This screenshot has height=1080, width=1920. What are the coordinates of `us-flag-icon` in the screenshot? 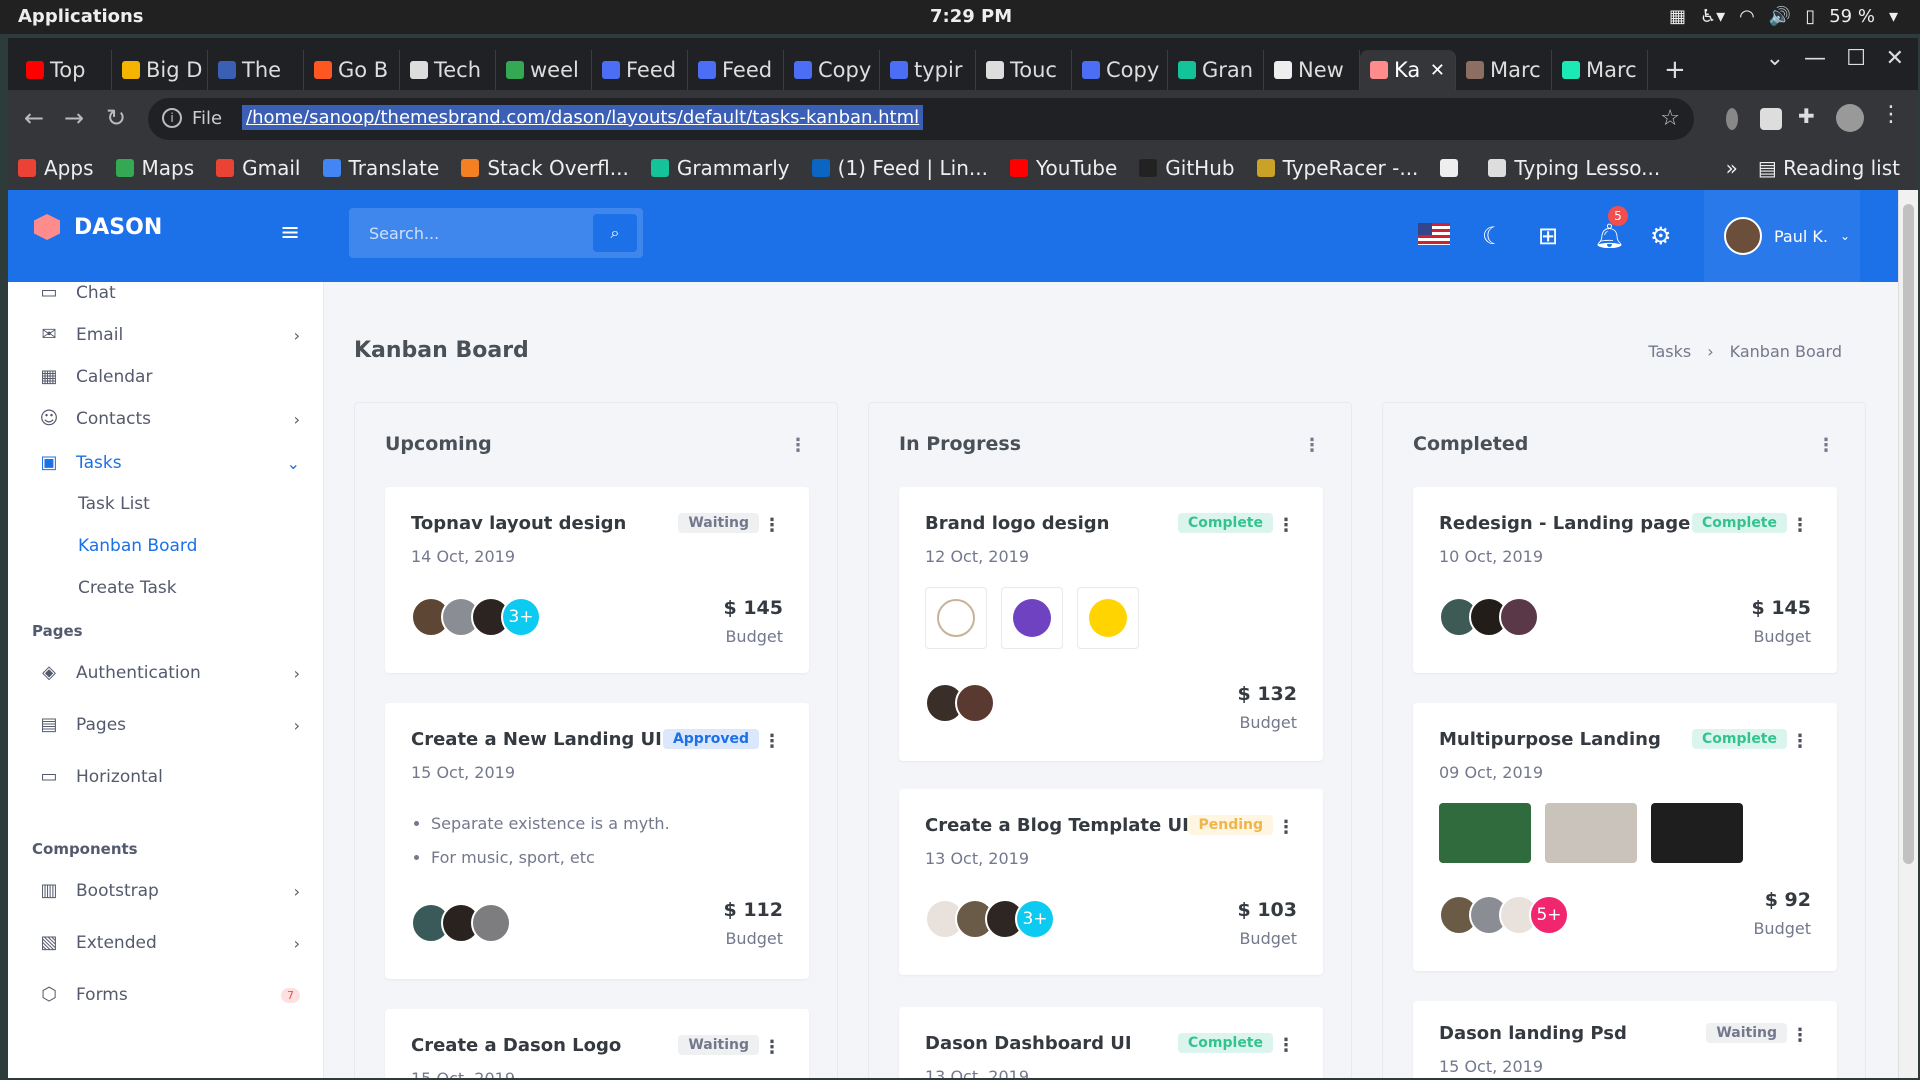 It's located at (1434, 234).